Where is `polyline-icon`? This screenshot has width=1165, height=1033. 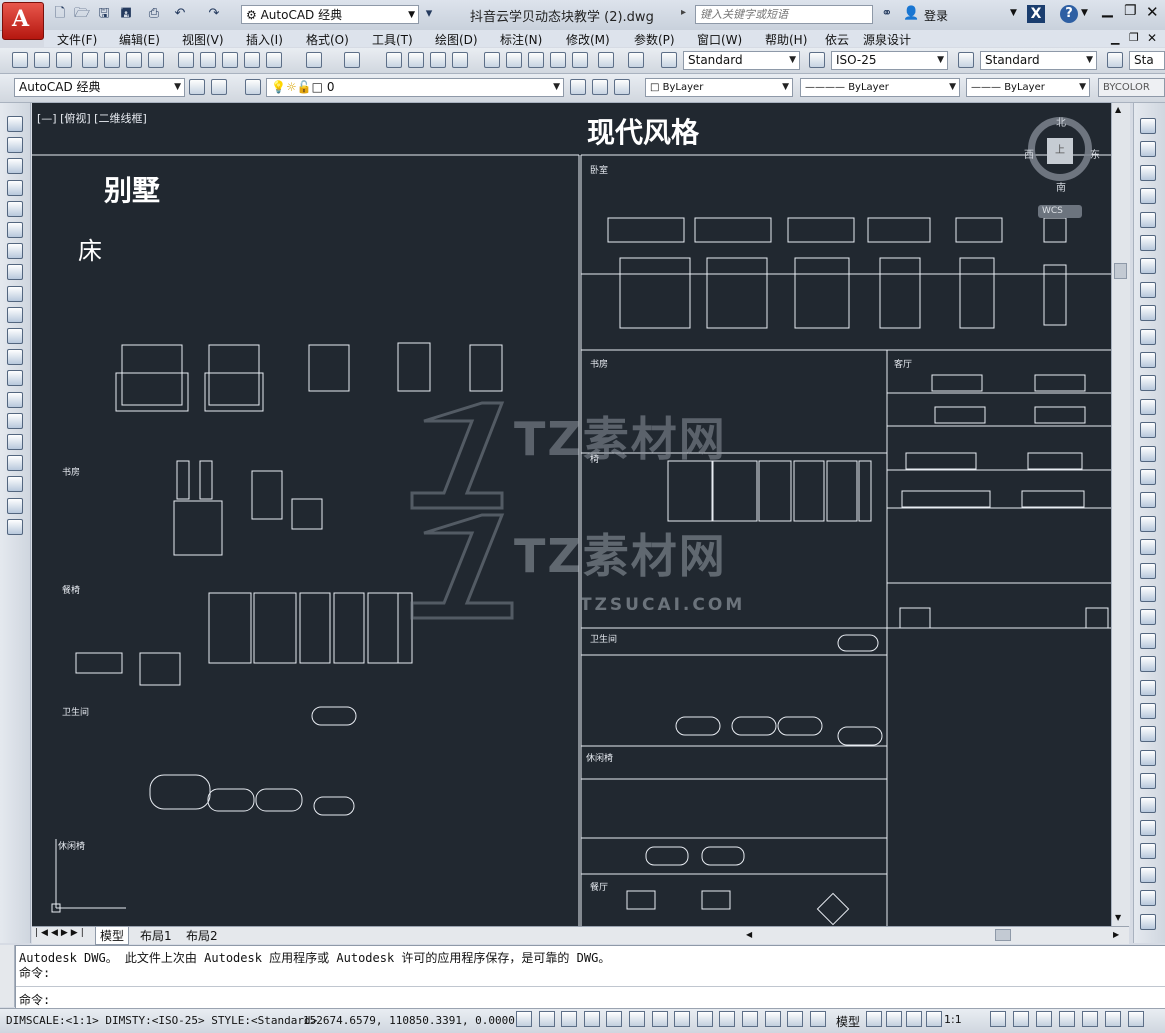 polyline-icon is located at coordinates (15, 166).